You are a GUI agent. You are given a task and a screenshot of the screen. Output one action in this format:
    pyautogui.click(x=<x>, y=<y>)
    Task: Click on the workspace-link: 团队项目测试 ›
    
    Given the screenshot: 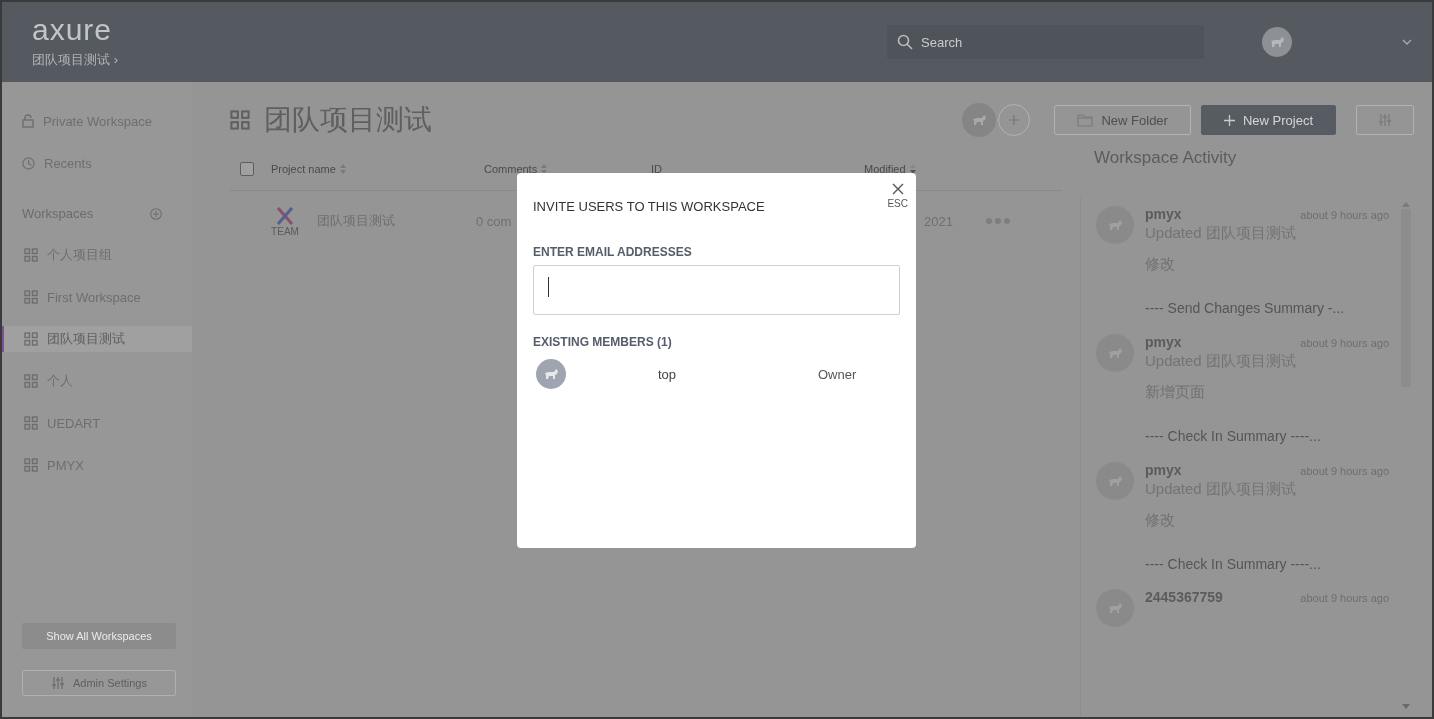 What is the action you would take?
    pyautogui.click(x=459, y=60)
    